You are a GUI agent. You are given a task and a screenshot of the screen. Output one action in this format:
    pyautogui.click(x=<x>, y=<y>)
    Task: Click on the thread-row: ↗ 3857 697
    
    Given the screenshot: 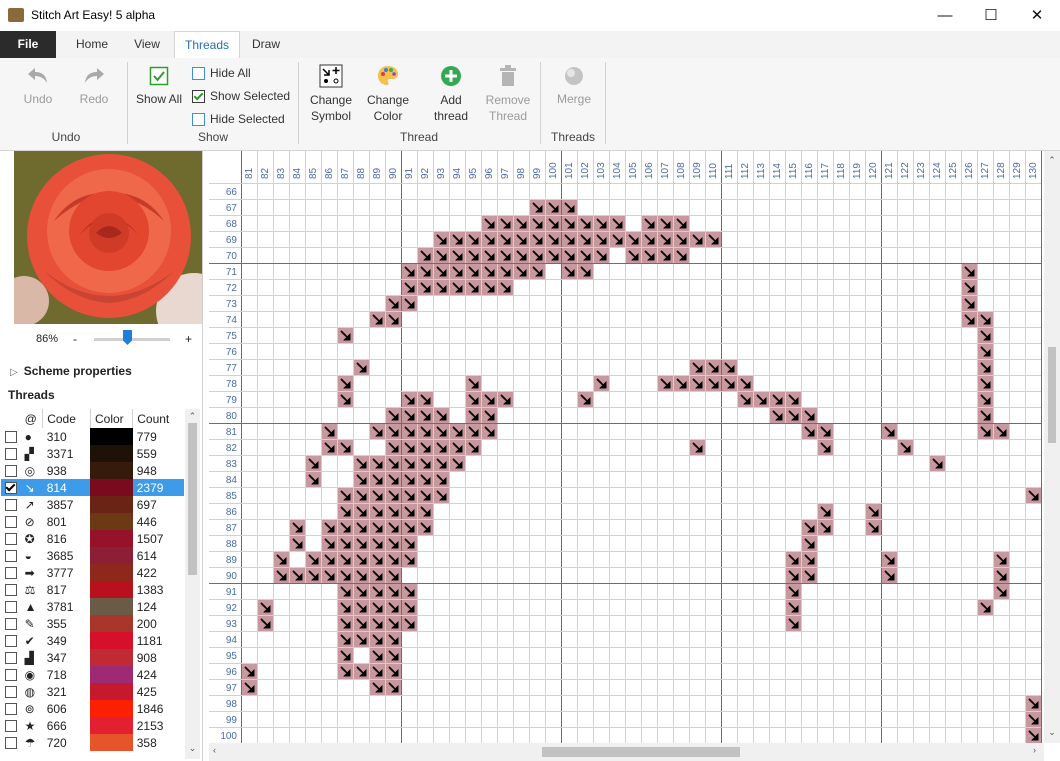 What is the action you would take?
    pyautogui.click(x=92, y=504)
    